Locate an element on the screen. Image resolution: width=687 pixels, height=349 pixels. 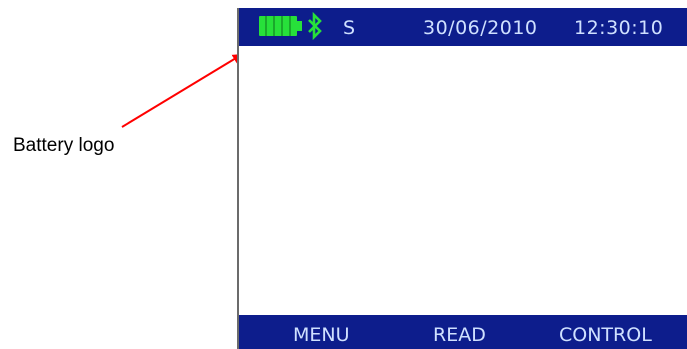
read-softkey: READ is located at coordinates (459, 335).